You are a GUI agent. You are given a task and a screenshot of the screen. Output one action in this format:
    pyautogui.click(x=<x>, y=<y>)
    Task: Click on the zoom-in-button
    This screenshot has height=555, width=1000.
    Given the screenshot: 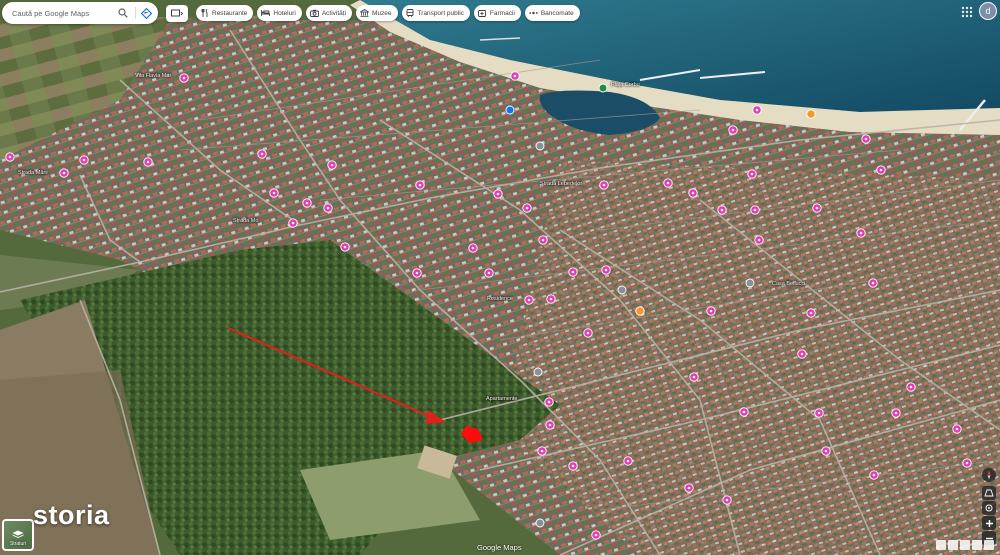 What is the action you would take?
    pyautogui.click(x=989, y=523)
    